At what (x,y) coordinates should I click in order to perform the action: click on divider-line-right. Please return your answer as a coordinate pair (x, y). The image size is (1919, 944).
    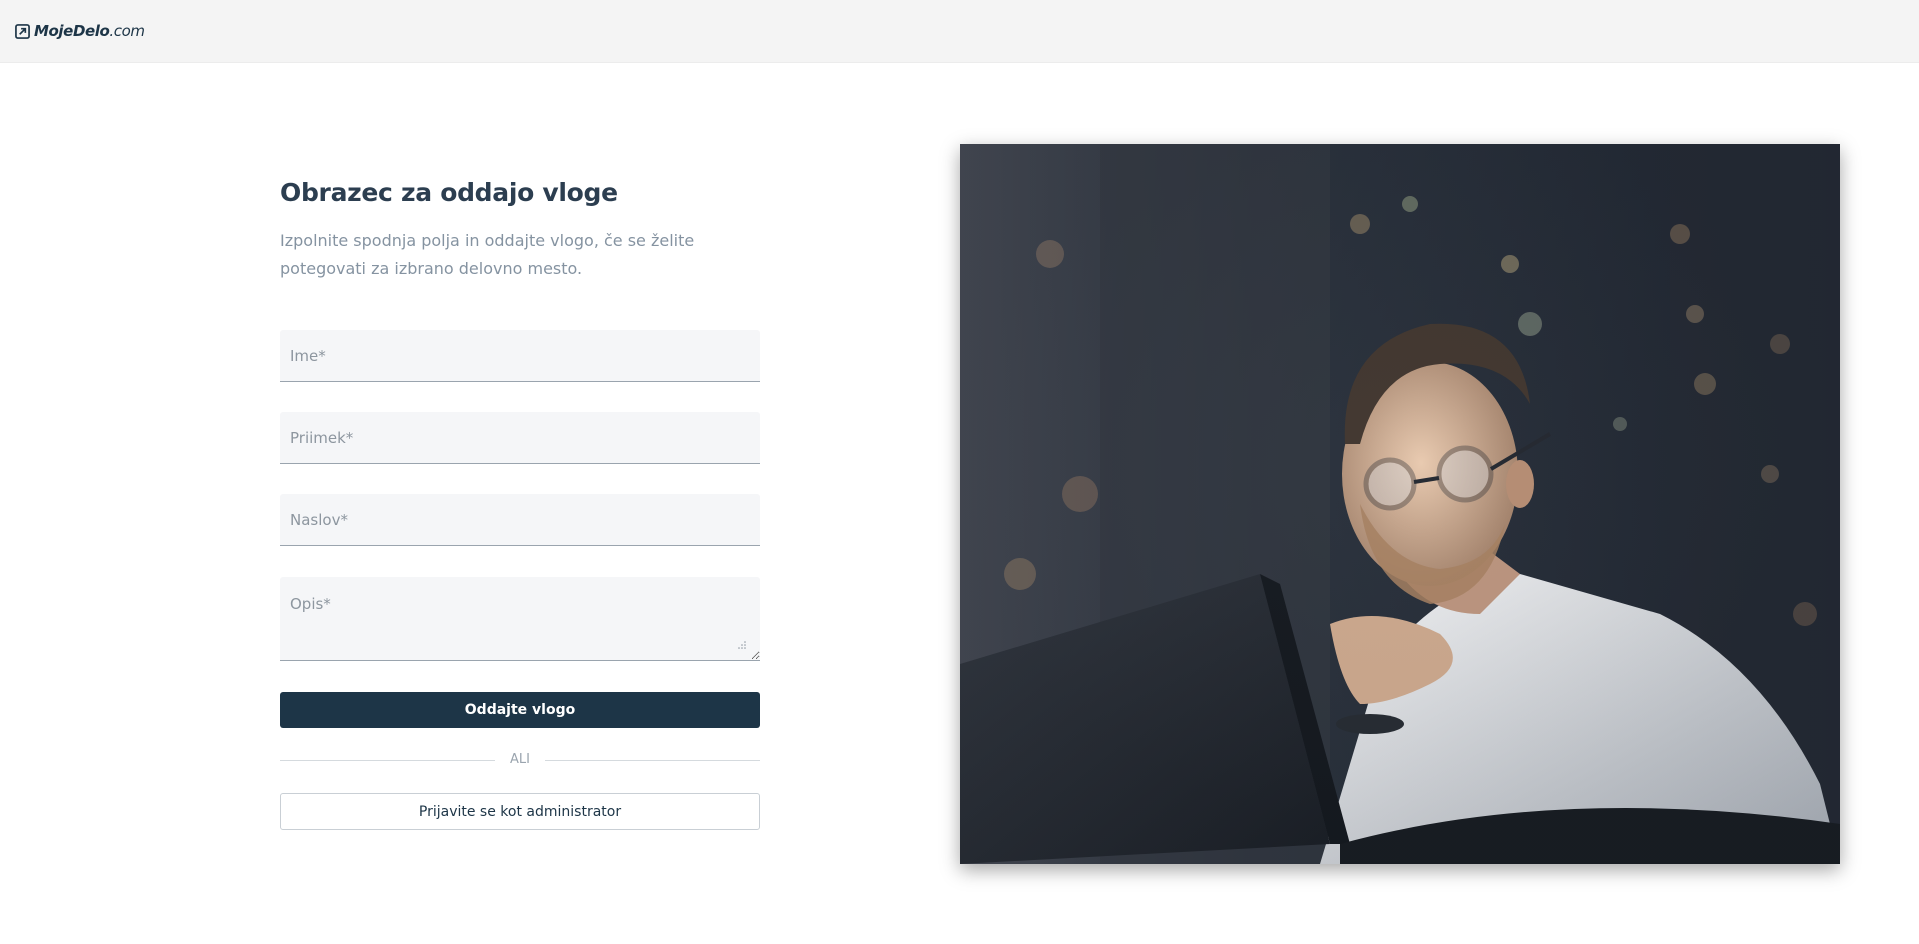
    Looking at the image, I should click on (652, 760).